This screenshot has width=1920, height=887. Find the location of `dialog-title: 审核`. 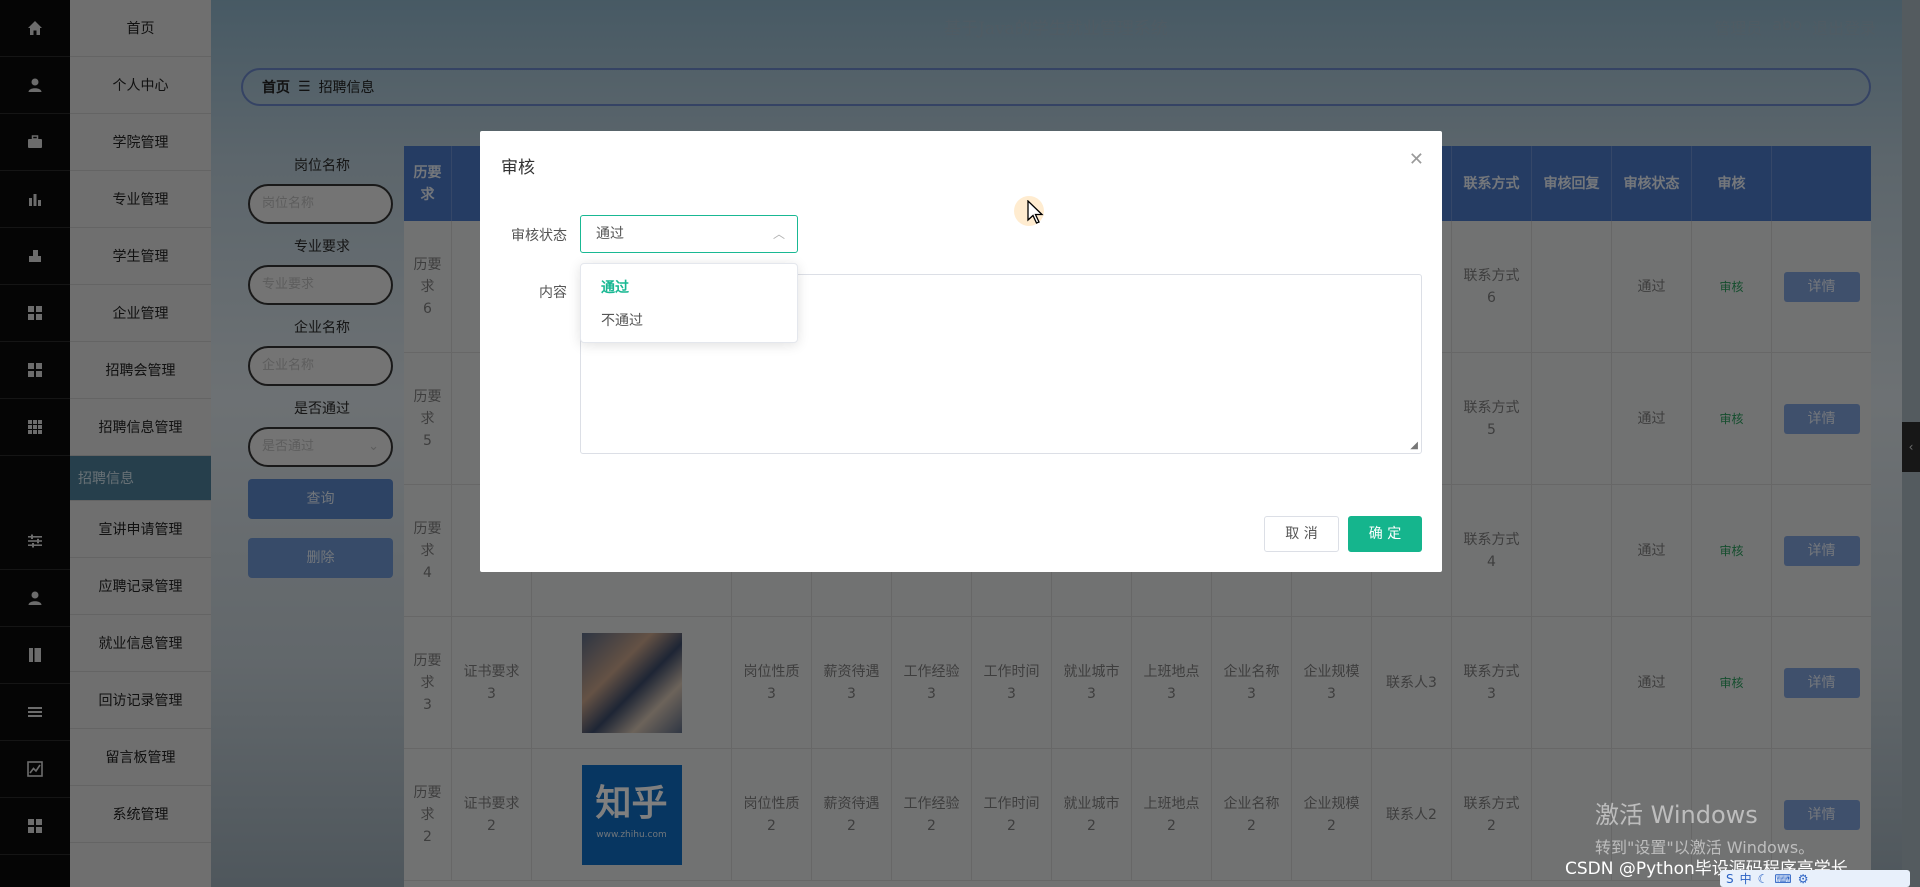

dialog-title: 审核 is located at coordinates (518, 168).